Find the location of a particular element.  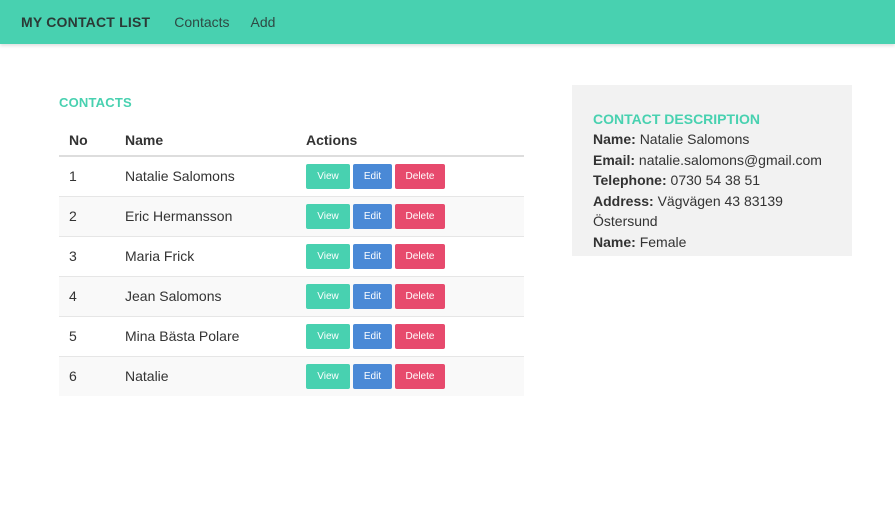

table-row: 3 Maria Frick View Edit Delete is located at coordinates (291, 255).